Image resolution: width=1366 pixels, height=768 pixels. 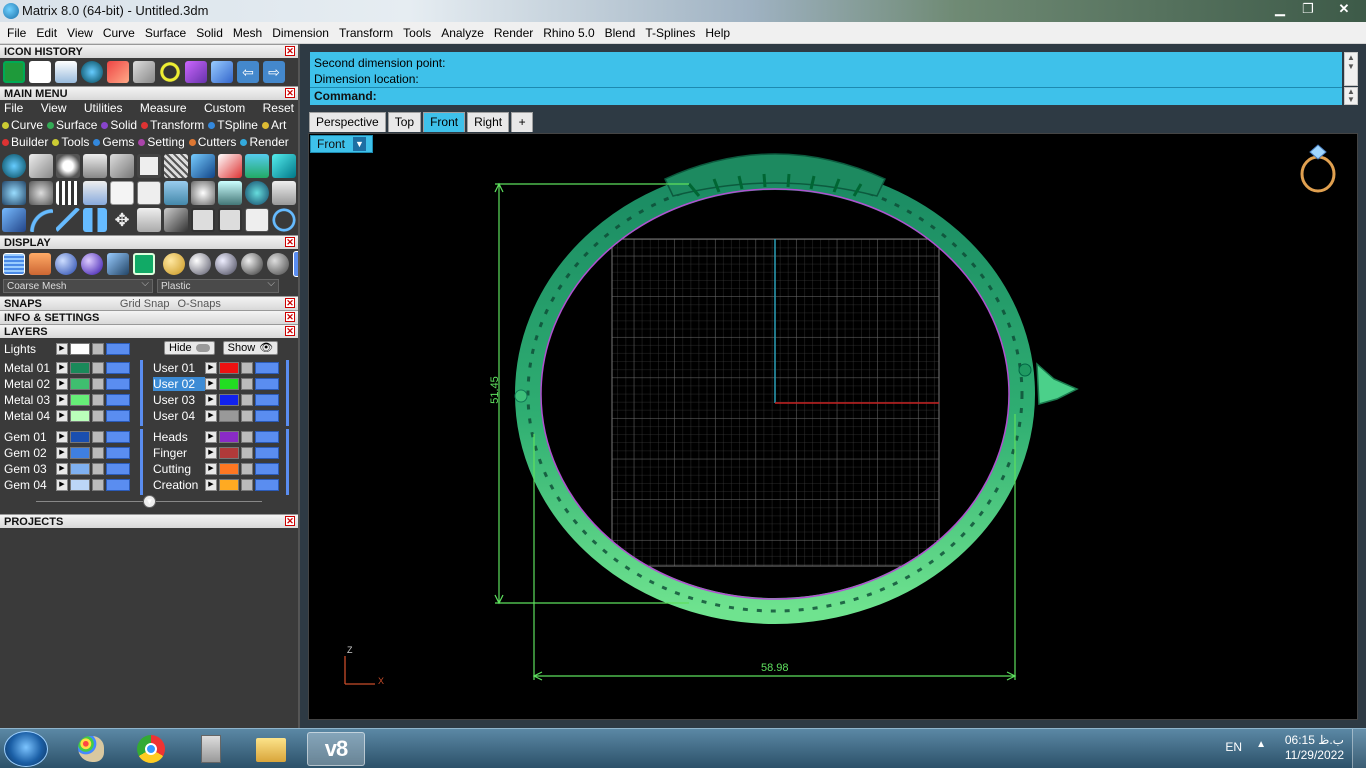 I want to click on pencil-eraser-icon, so click(x=118, y=72).